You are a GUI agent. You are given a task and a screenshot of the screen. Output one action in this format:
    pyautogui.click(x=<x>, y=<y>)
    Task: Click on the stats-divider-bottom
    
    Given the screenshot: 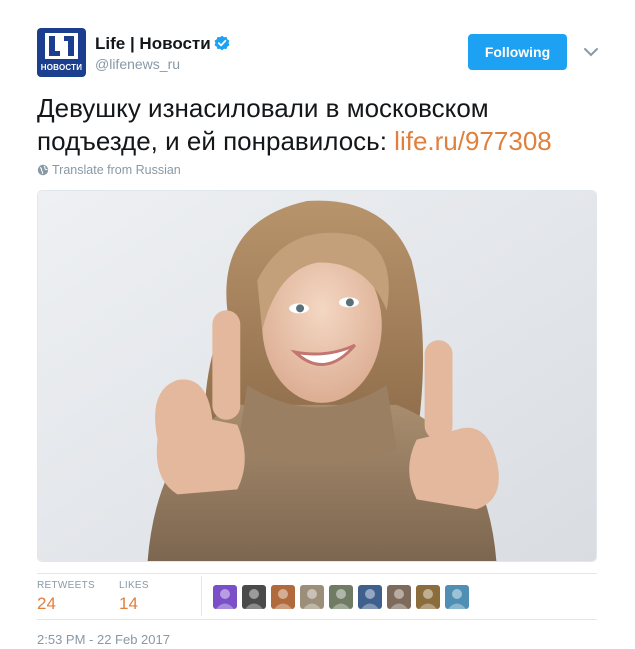 What is the action you would take?
    pyautogui.click(x=317, y=619)
    